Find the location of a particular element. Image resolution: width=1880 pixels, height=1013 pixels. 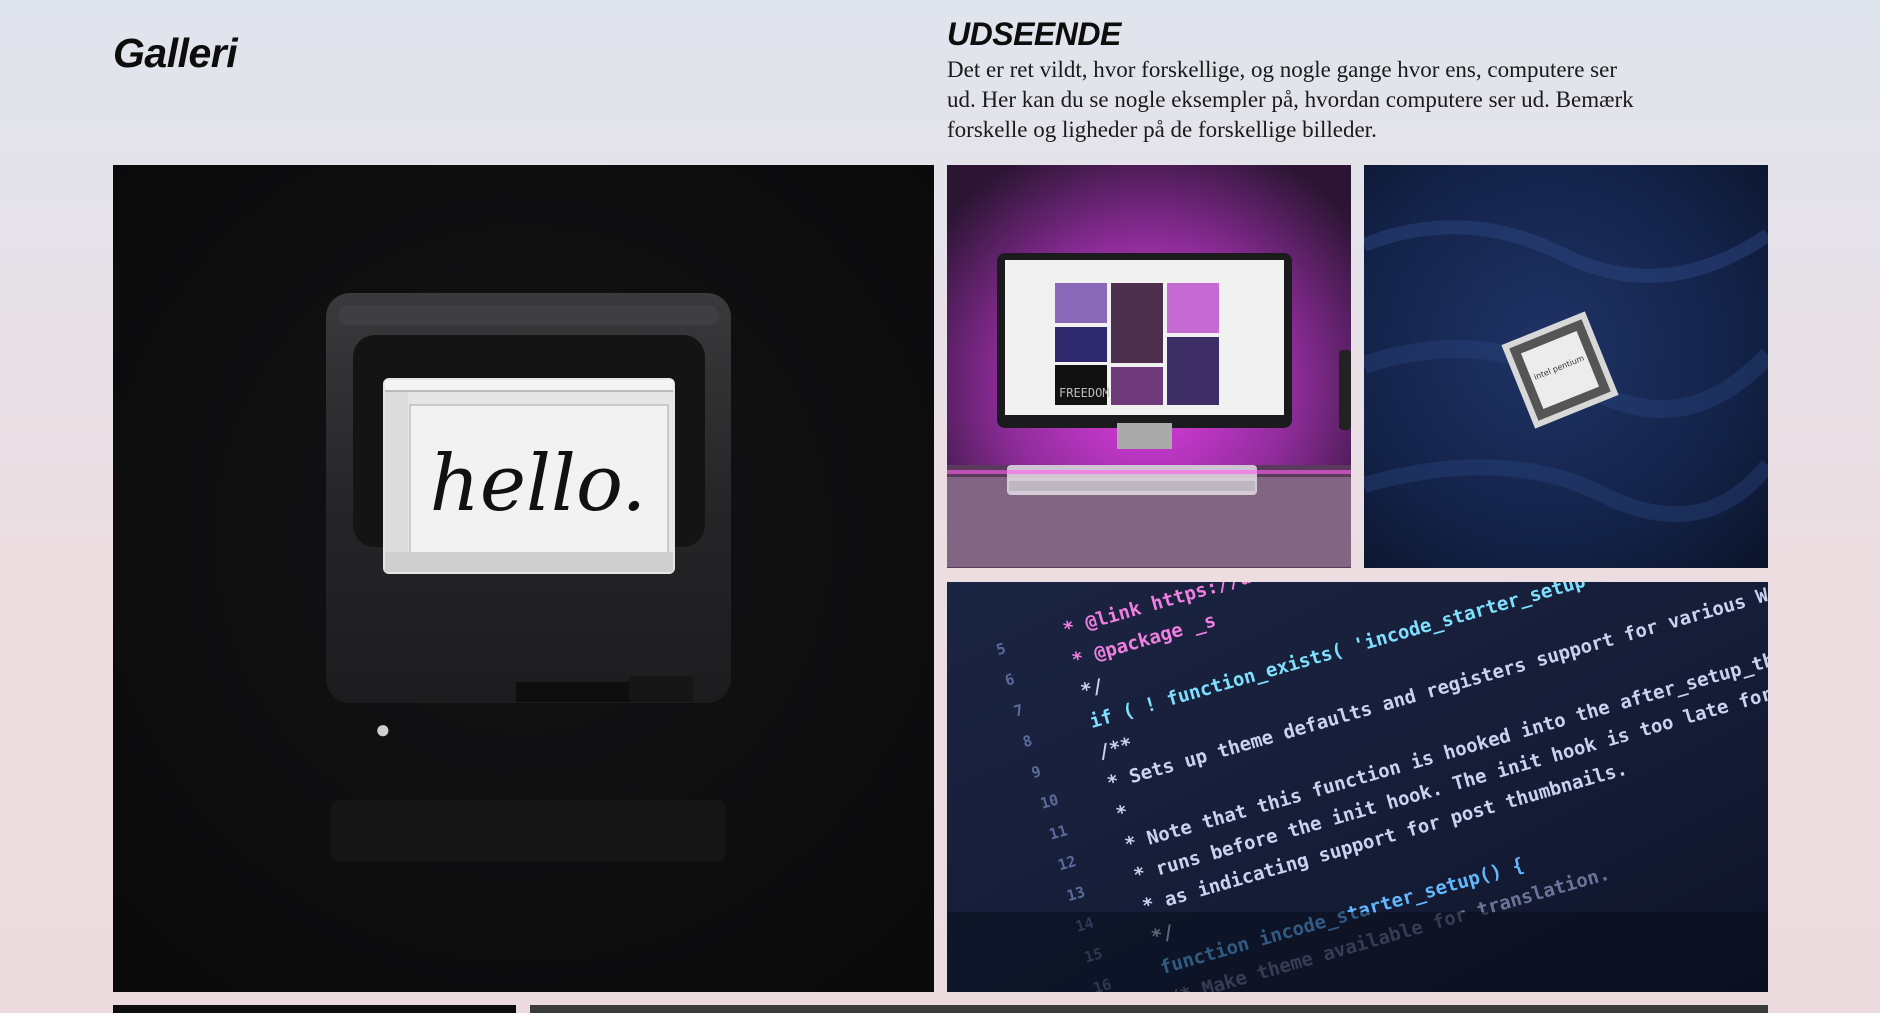

gallery-image-partial-right is located at coordinates (1149, 1009).